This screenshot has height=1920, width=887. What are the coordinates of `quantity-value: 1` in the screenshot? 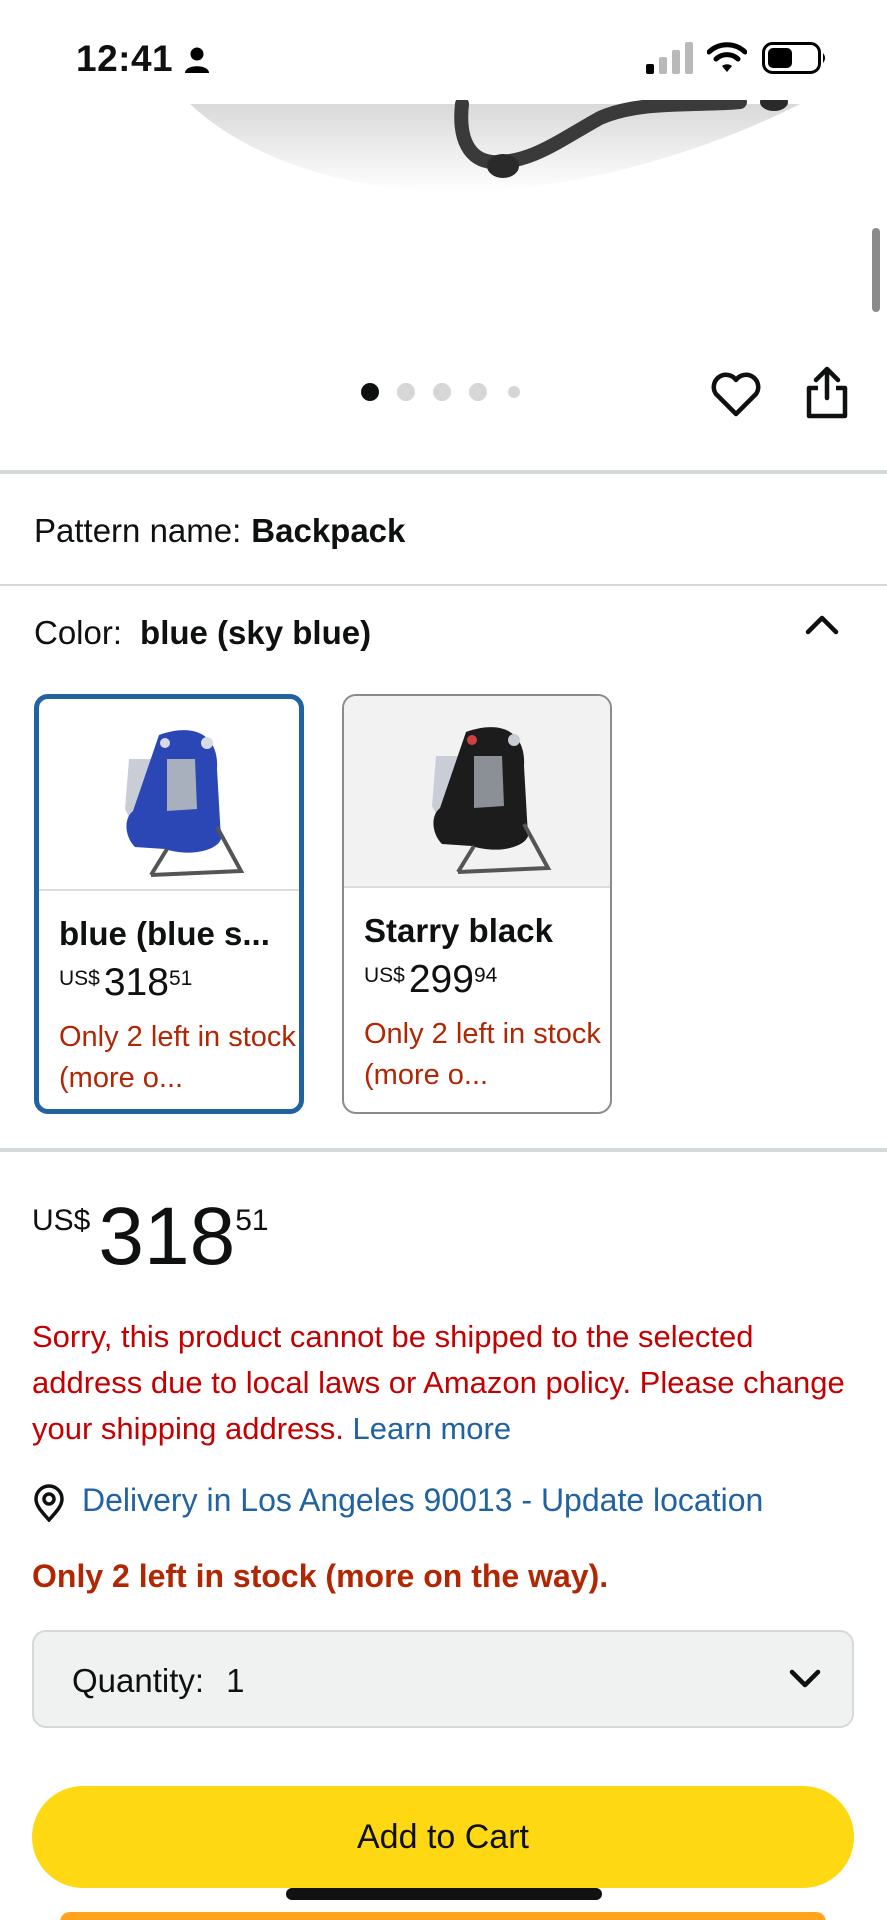 It's located at (235, 1680).